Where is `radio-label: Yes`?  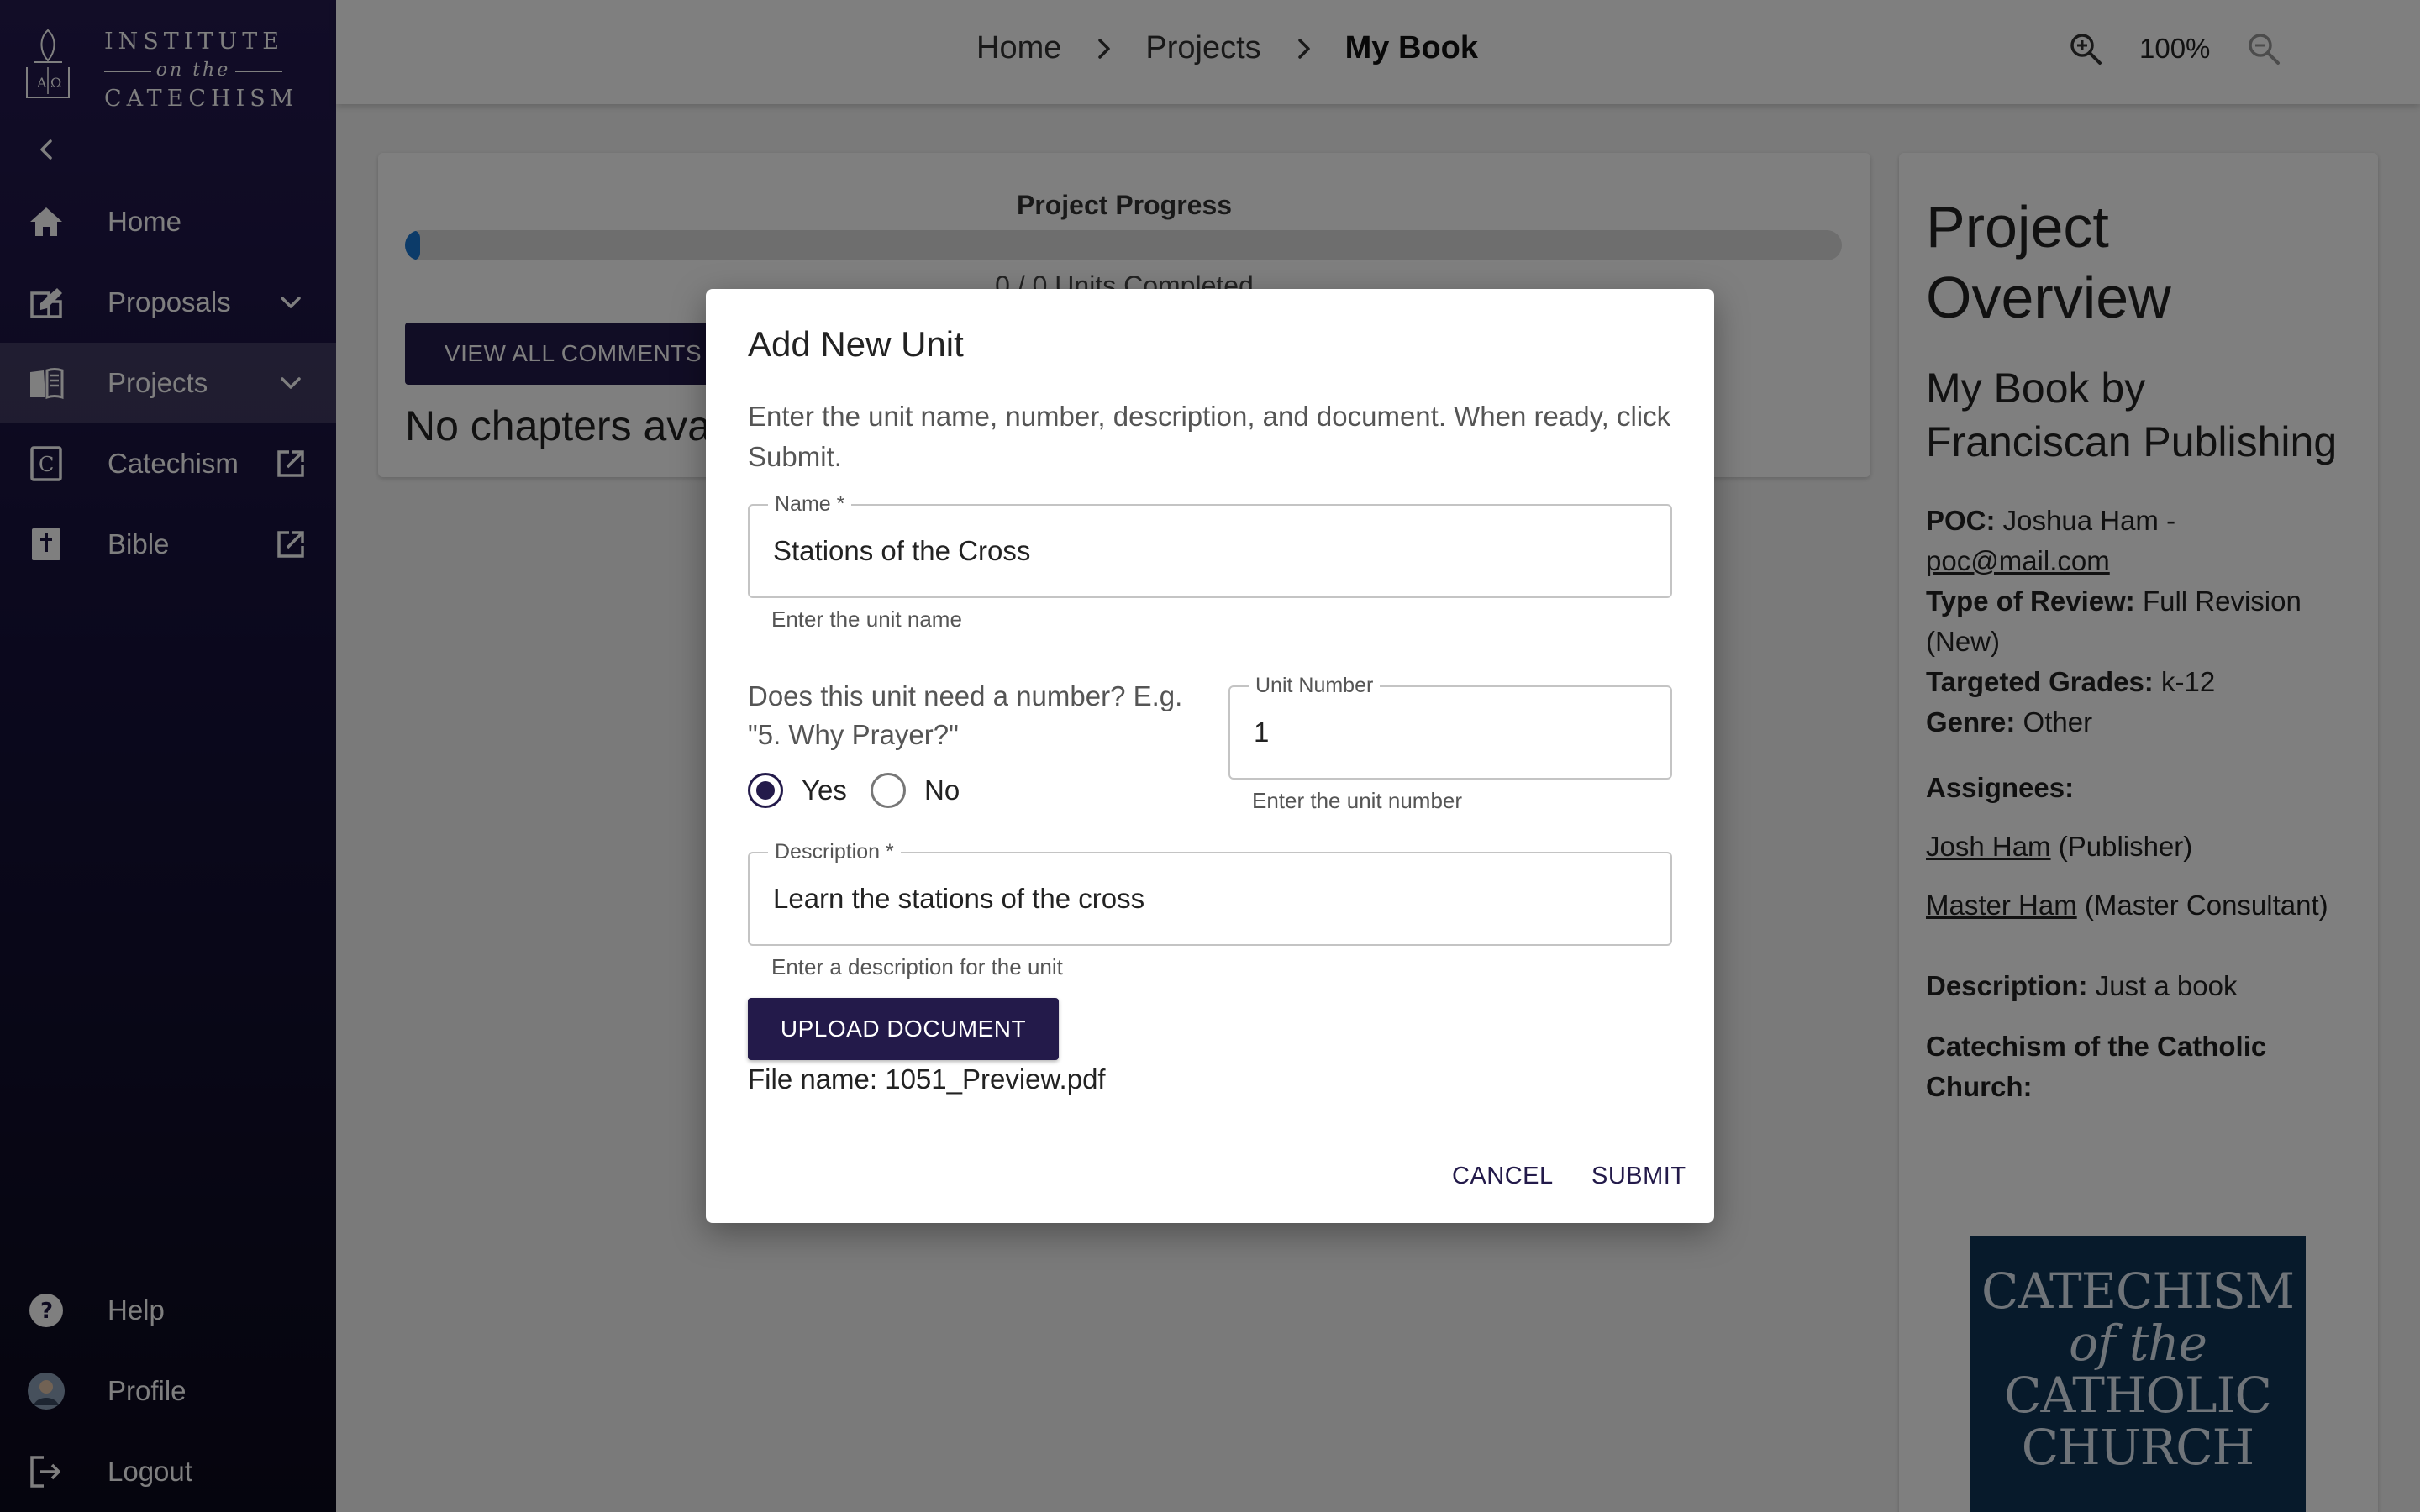 radio-label: Yes is located at coordinates (825, 790).